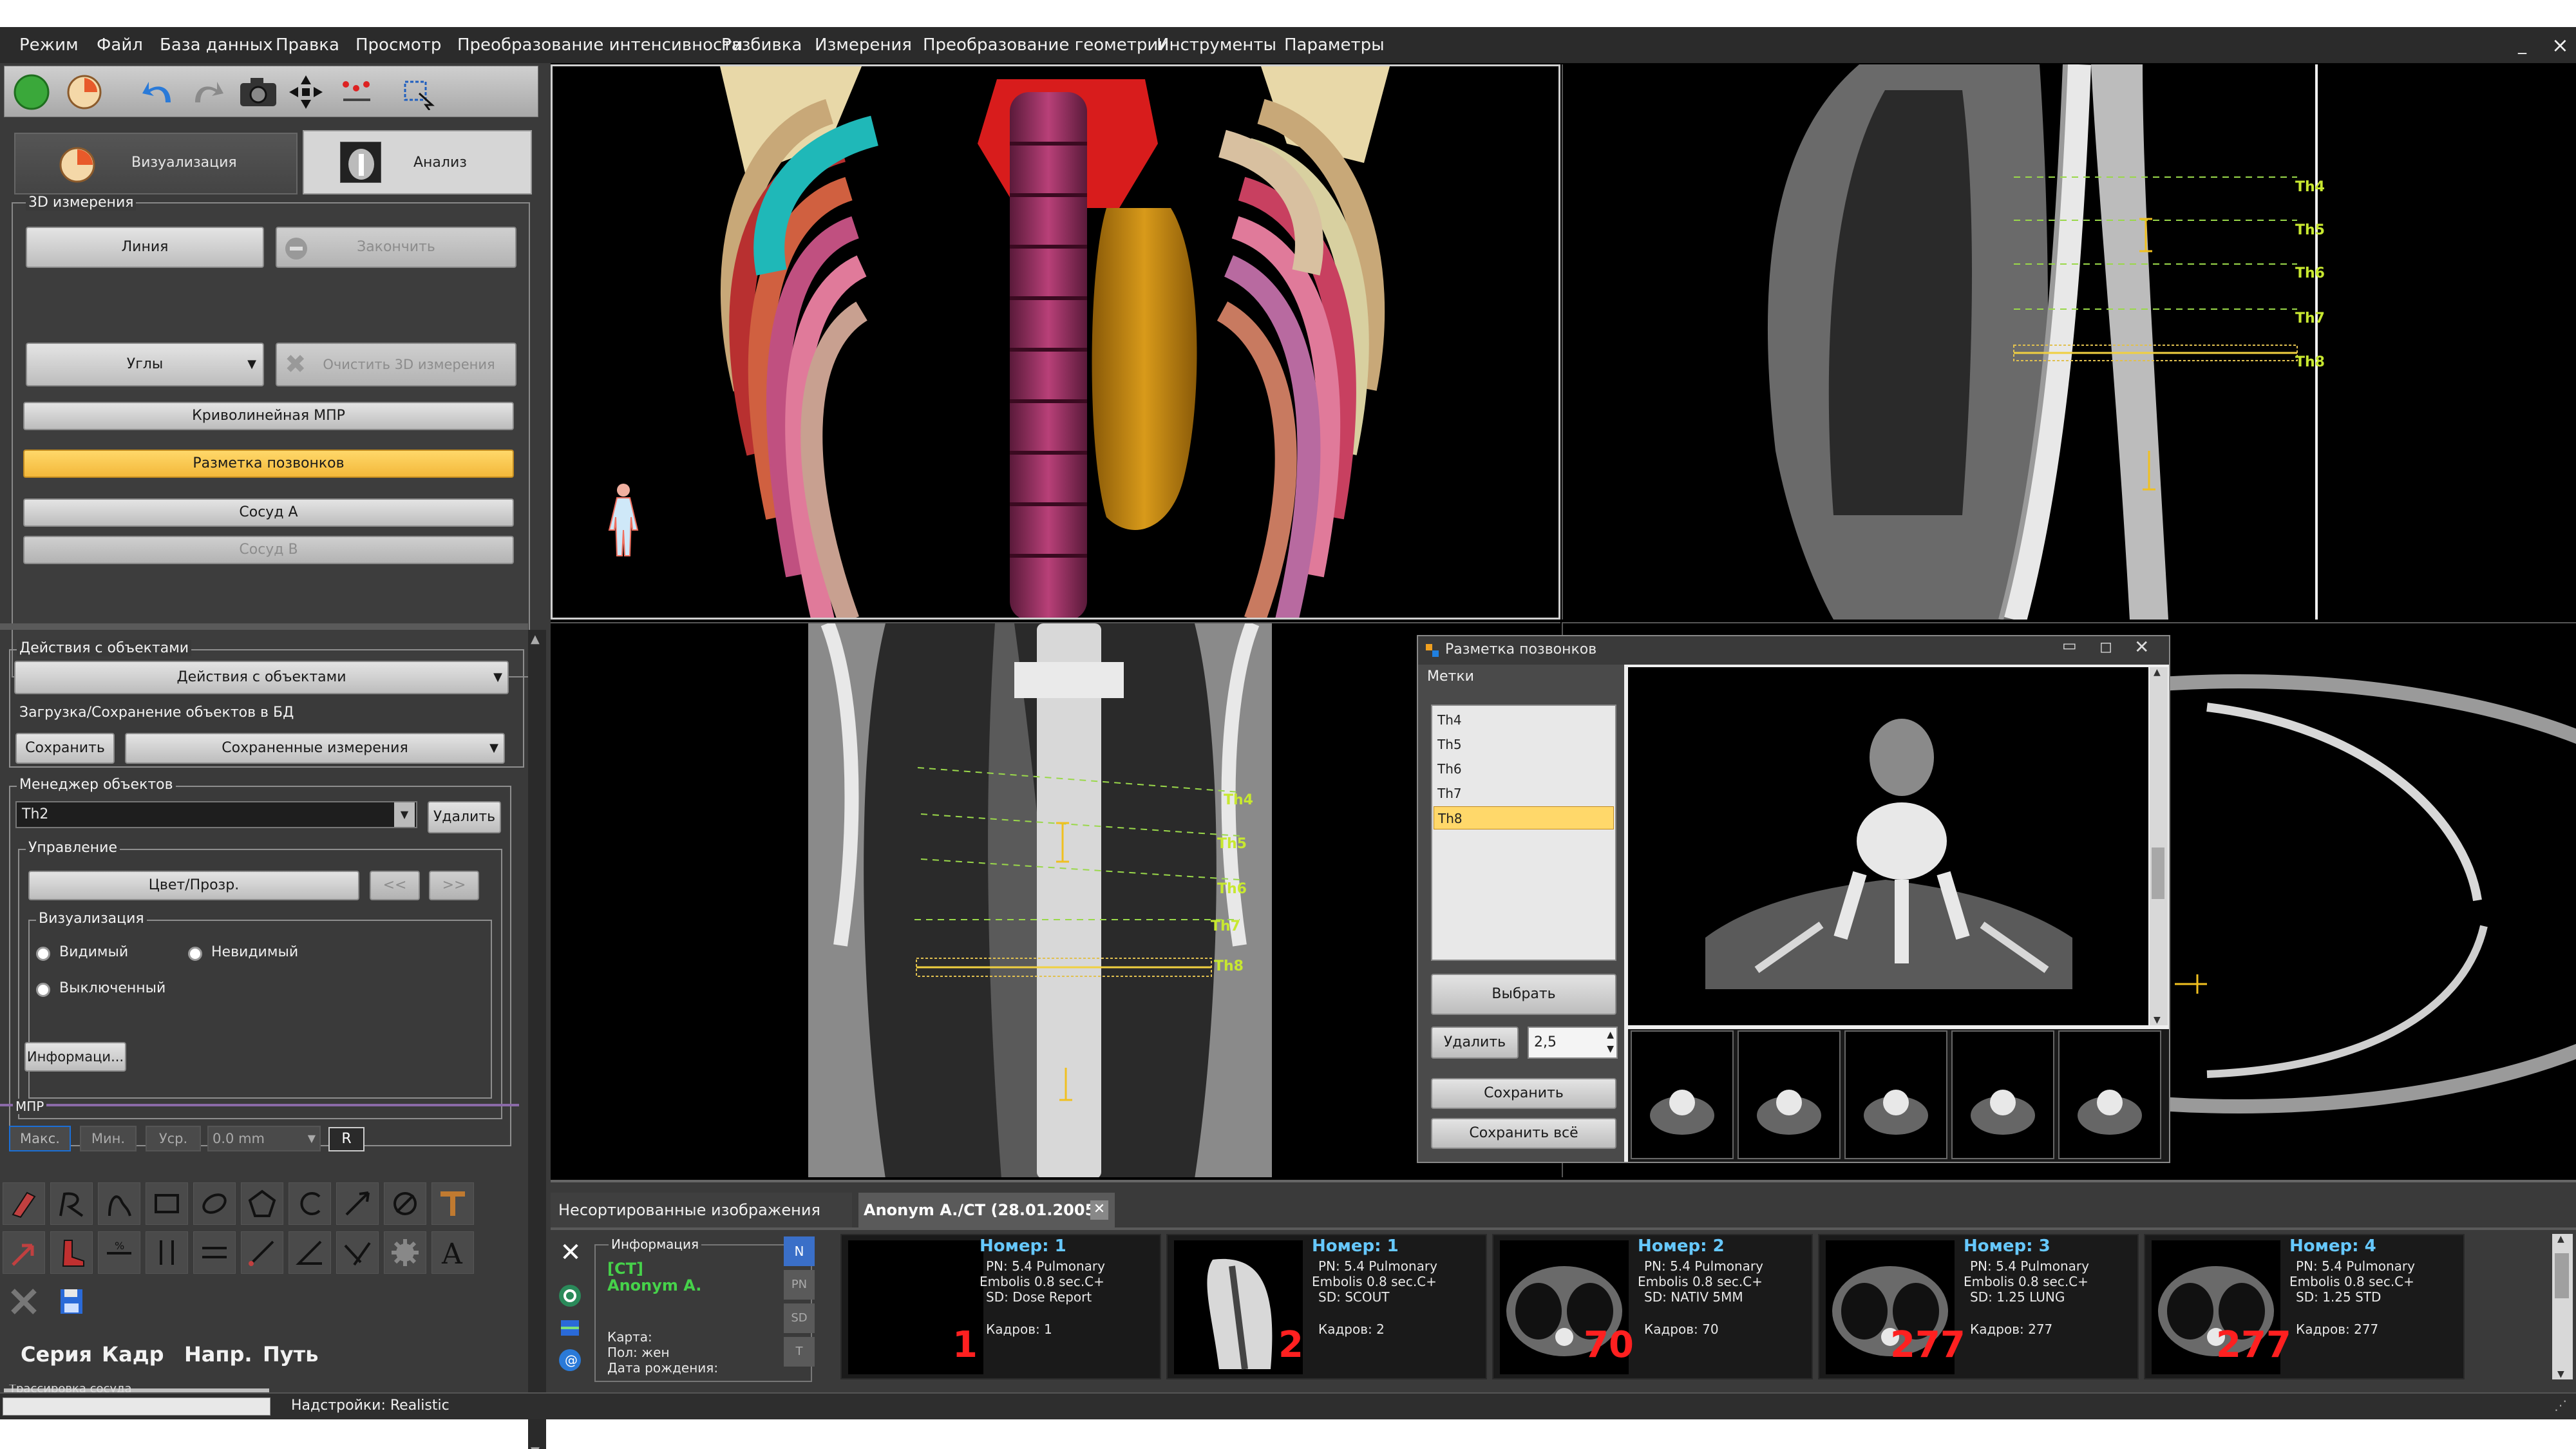 The height and width of the screenshot is (1449, 2576). Describe the element at coordinates (218, 1354) in the screenshot. I see `tab-direction: Напр.` at that location.